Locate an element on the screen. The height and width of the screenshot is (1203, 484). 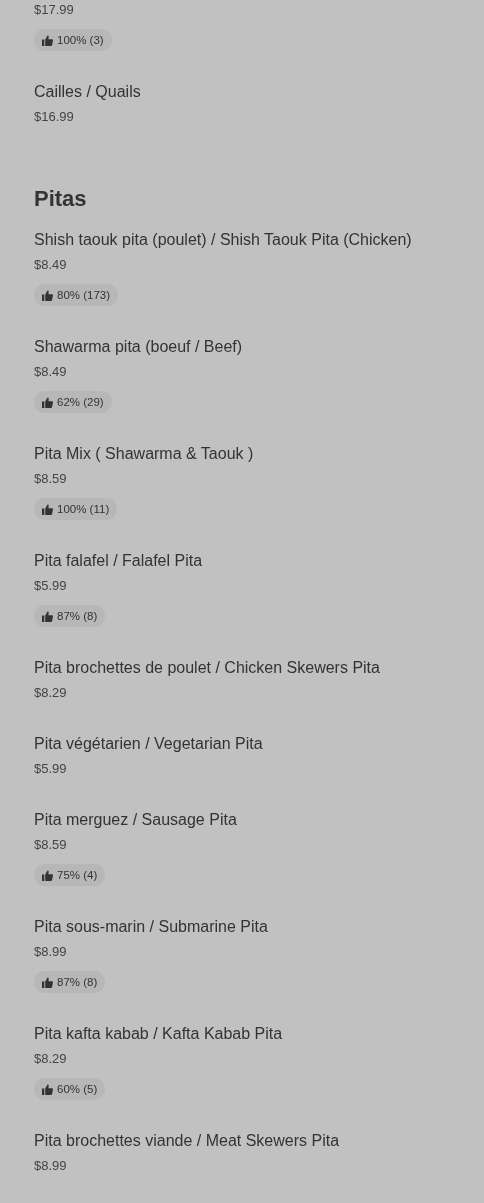
item-name: Shish taouk pita (poulet) / Shish Taouk Pita (Chicken) is located at coordinates (259, 240).